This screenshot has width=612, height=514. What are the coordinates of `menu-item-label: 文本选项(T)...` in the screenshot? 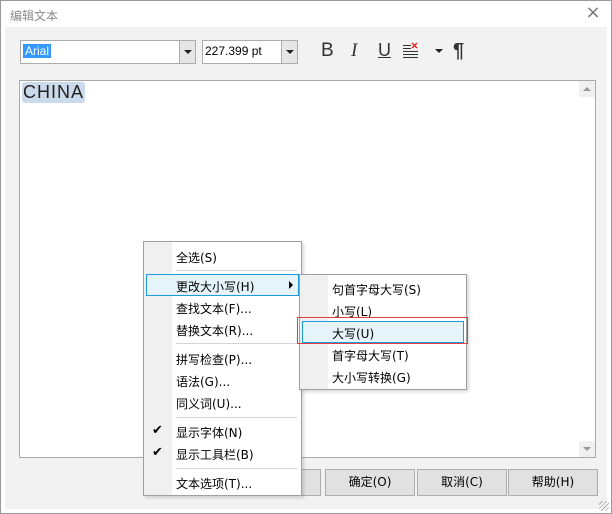 It's located at (214, 484).